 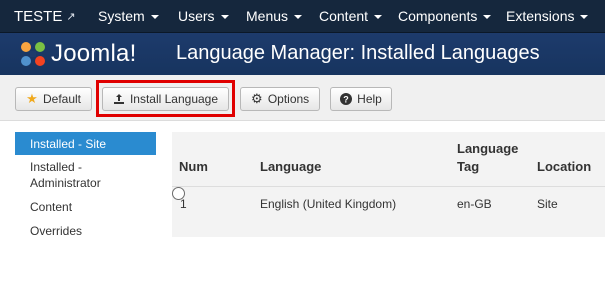 I want to click on menu-extensions-label: Extensions, so click(x=540, y=16).